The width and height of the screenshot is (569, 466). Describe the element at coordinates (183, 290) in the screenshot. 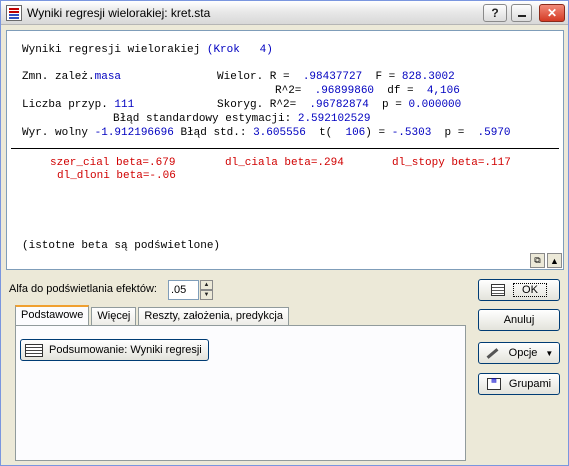

I see `alpha-input` at that location.